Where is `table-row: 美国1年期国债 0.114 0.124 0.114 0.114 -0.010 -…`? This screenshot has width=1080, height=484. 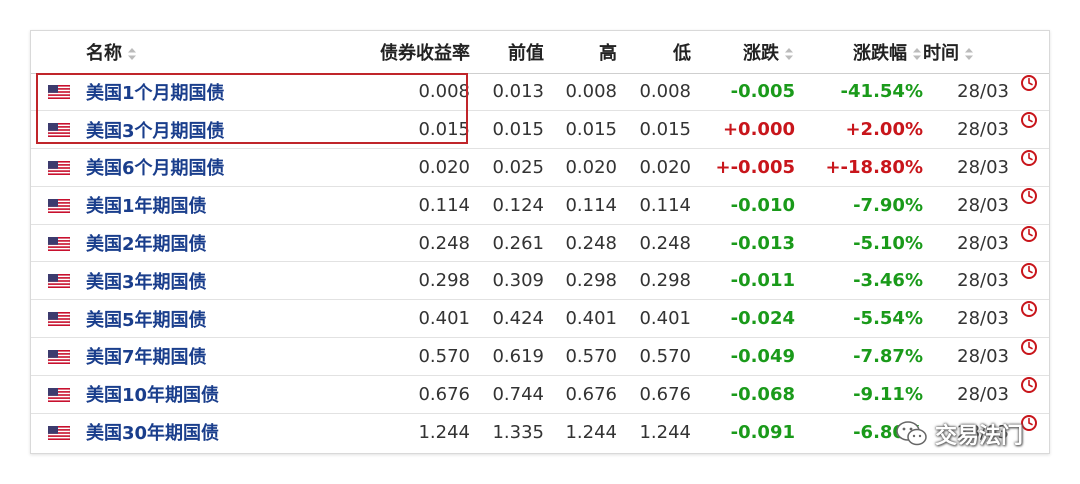
table-row: 美国1年期国债 0.114 0.124 0.114 0.114 -0.010 -… is located at coordinates (540, 205).